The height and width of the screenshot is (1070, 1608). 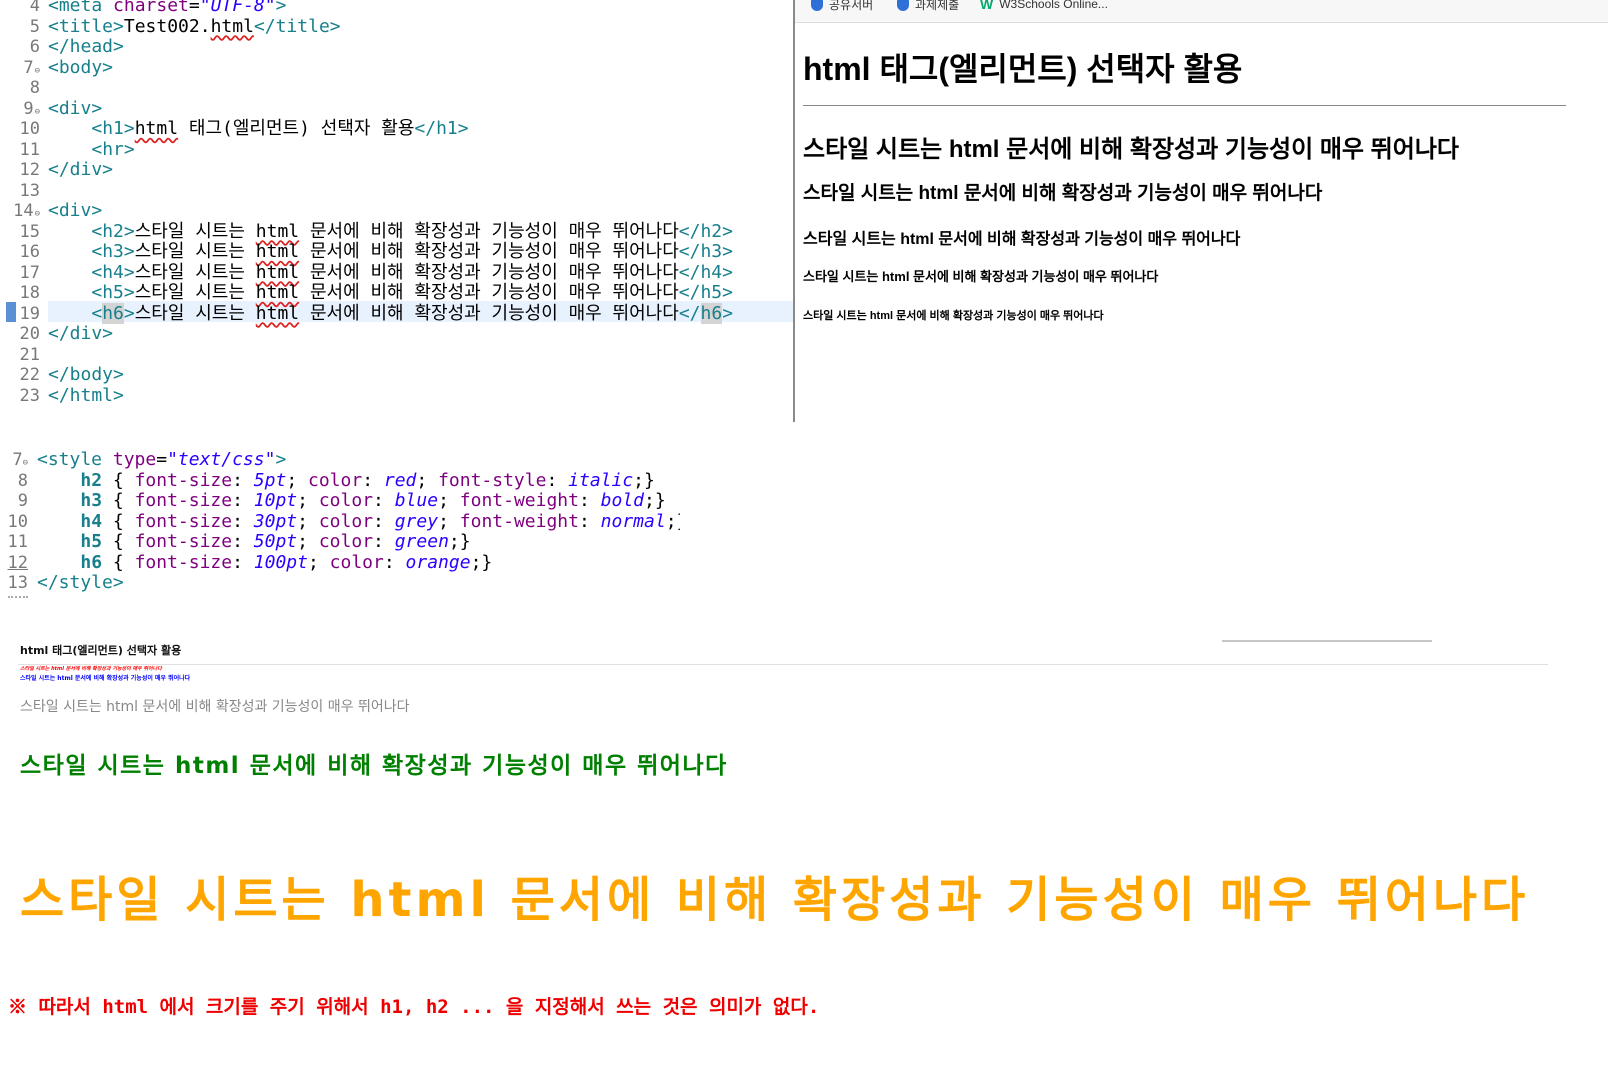 What do you see at coordinates (86, 396) in the screenshot?
I see `code-line: </html>` at bounding box center [86, 396].